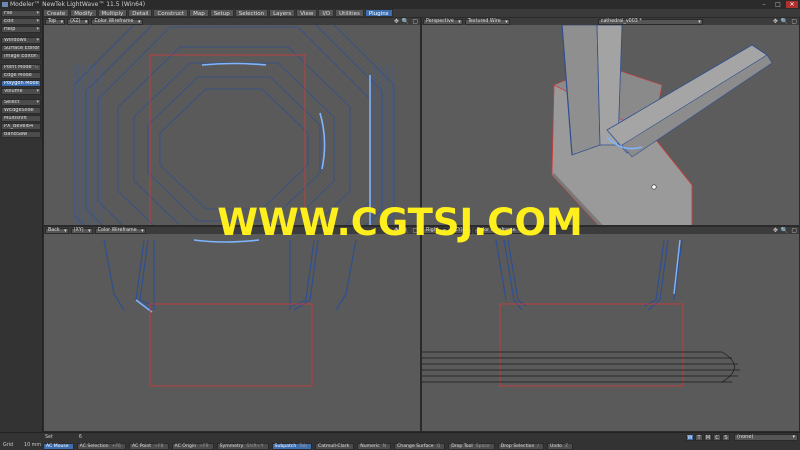 The width and height of the screenshot is (800, 450). Describe the element at coordinates (116, 446) in the screenshot. I see `toolbar-shortcut: +F6` at that location.